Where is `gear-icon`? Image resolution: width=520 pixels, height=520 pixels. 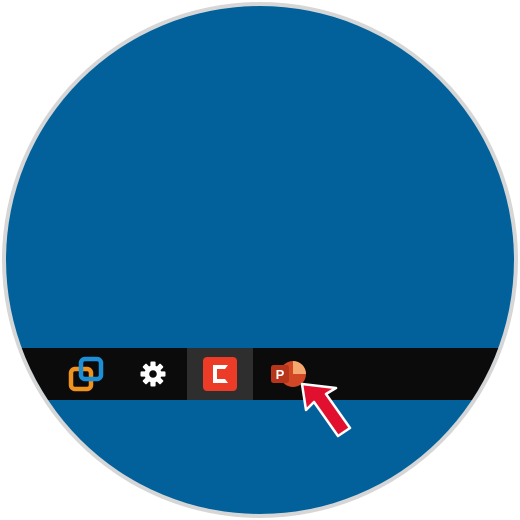 gear-icon is located at coordinates (153, 374).